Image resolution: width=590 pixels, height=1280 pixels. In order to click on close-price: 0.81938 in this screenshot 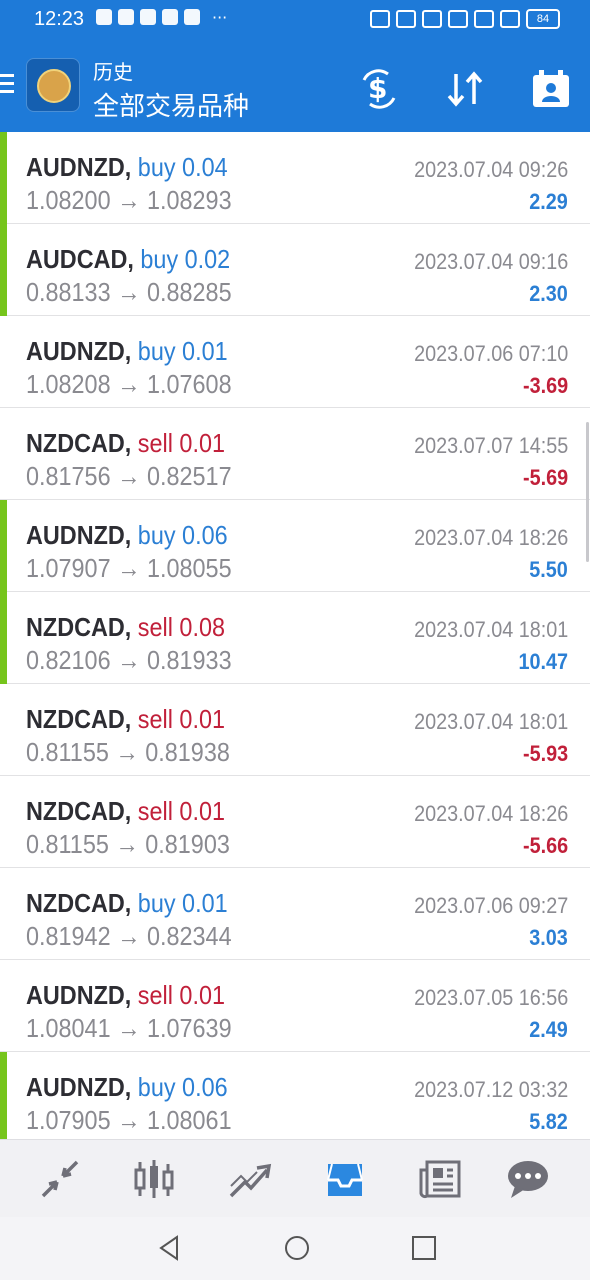, I will do `click(187, 752)`.